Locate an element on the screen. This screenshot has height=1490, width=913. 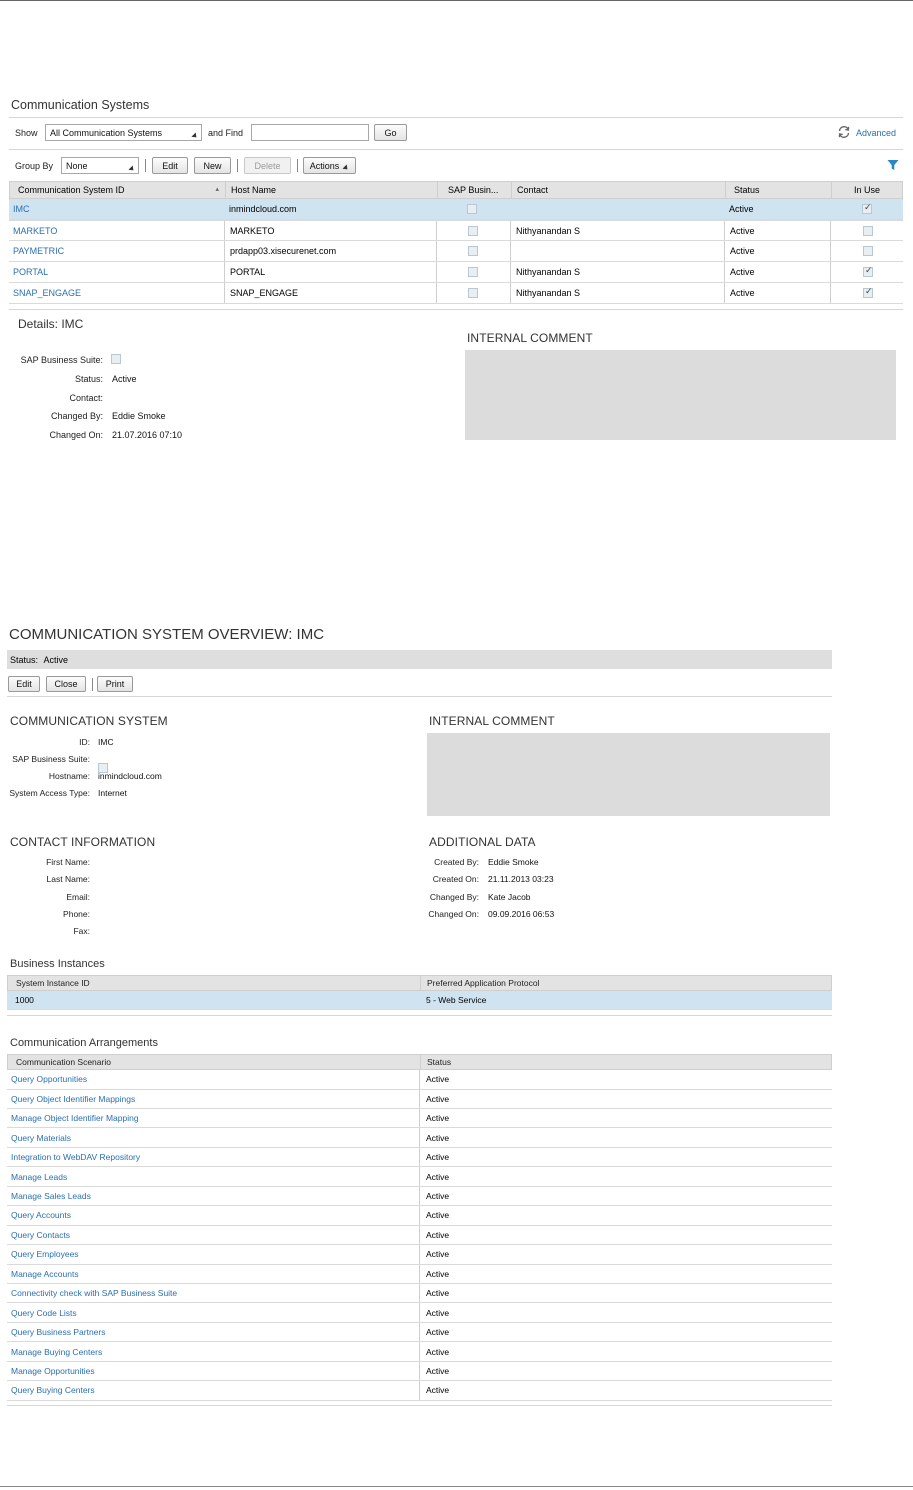
group-by-select: None is located at coordinates (100, 165).